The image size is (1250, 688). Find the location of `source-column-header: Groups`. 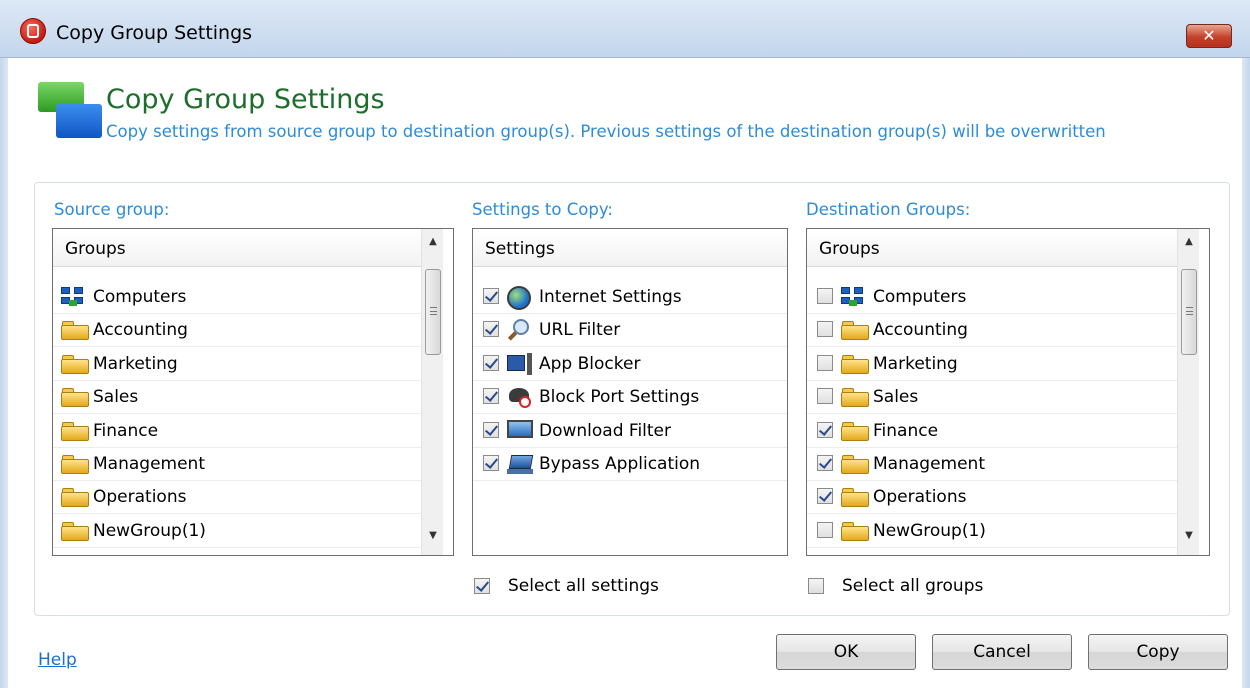

source-column-header: Groups is located at coordinates (237, 248).